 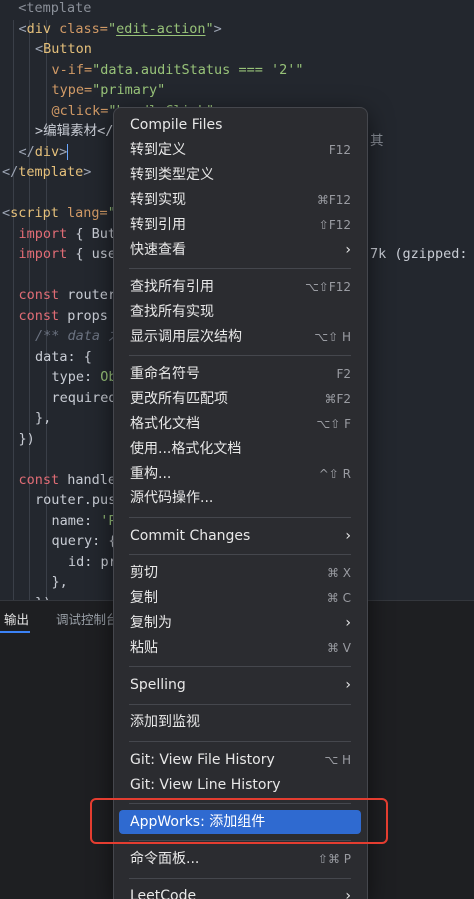 I want to click on menu-item-shortcut: ⌥⇧ H, so click(x=332, y=336).